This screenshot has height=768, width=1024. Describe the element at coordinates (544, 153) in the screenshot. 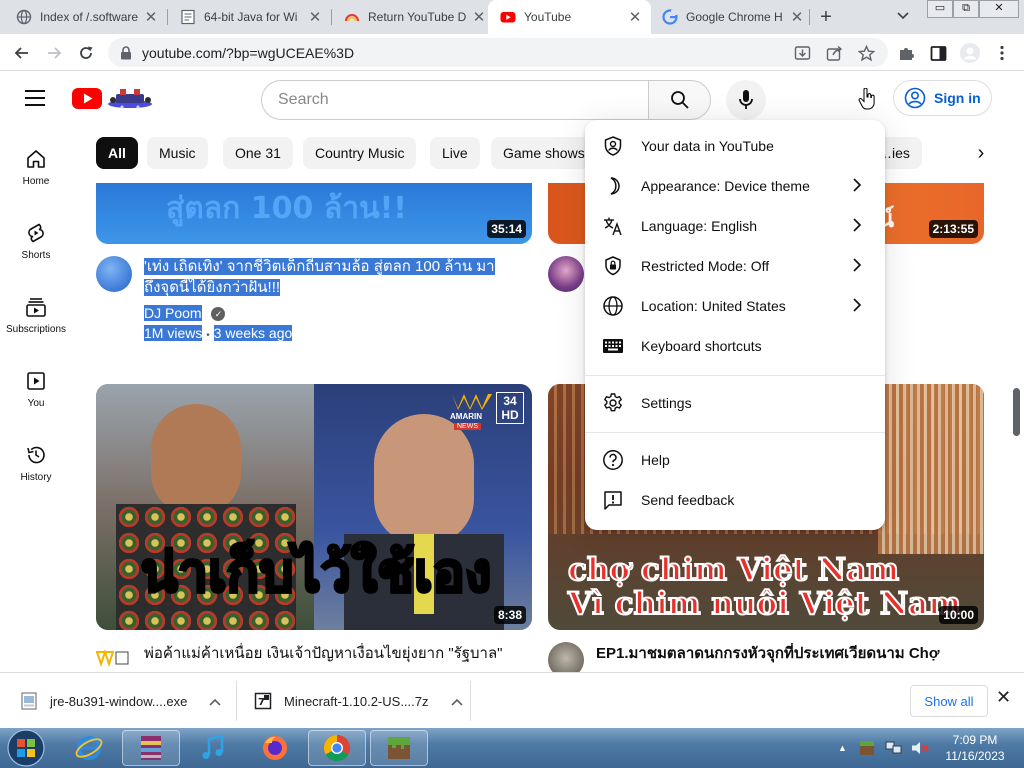

I see `chip-game-shows: Game shows` at that location.